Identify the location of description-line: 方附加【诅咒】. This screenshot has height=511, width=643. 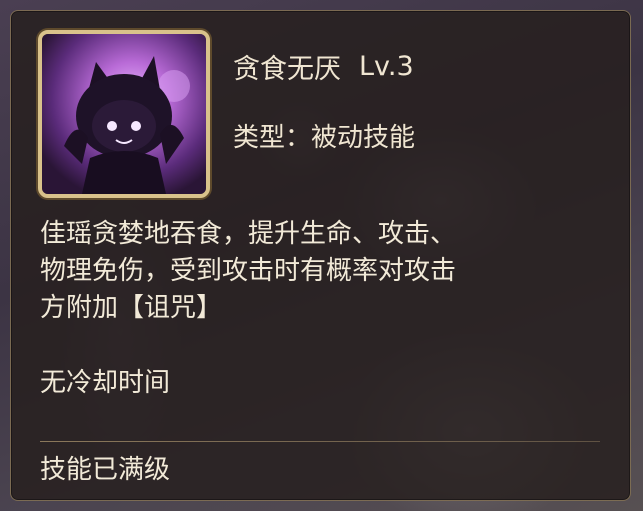
(131, 308).